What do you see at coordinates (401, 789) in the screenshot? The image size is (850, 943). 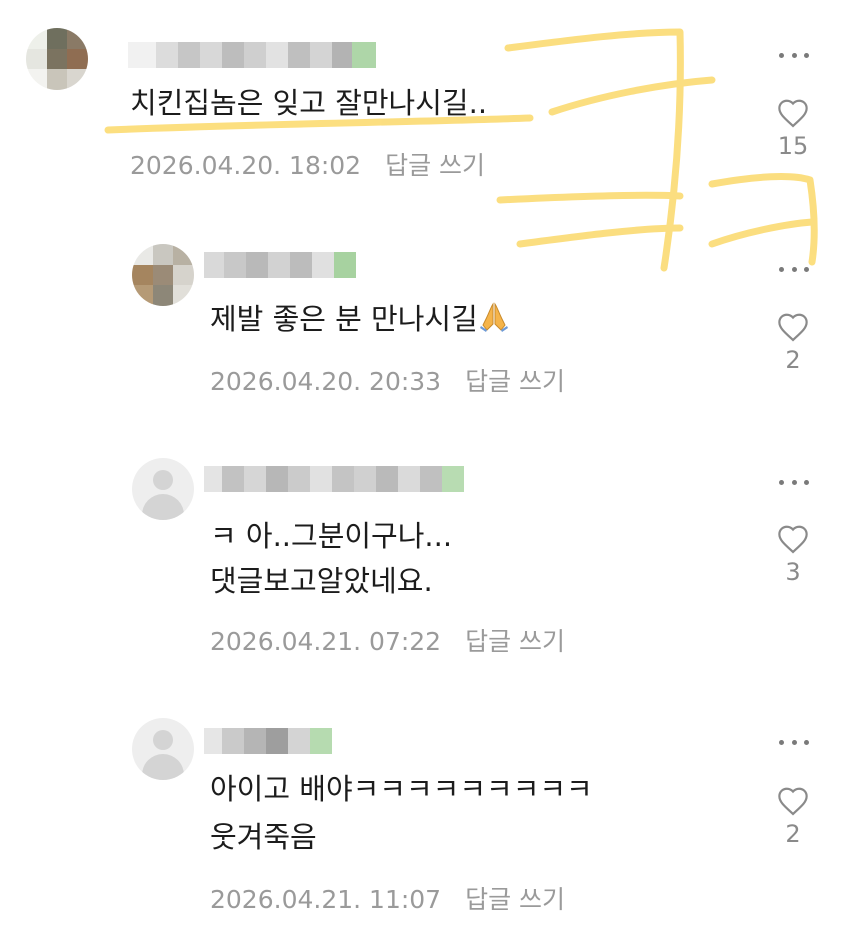 I see `comment-text-line-1: 아이고 배야ㅋㅋㅋㅋㅋㅋㅋㅋㅋ` at bounding box center [401, 789].